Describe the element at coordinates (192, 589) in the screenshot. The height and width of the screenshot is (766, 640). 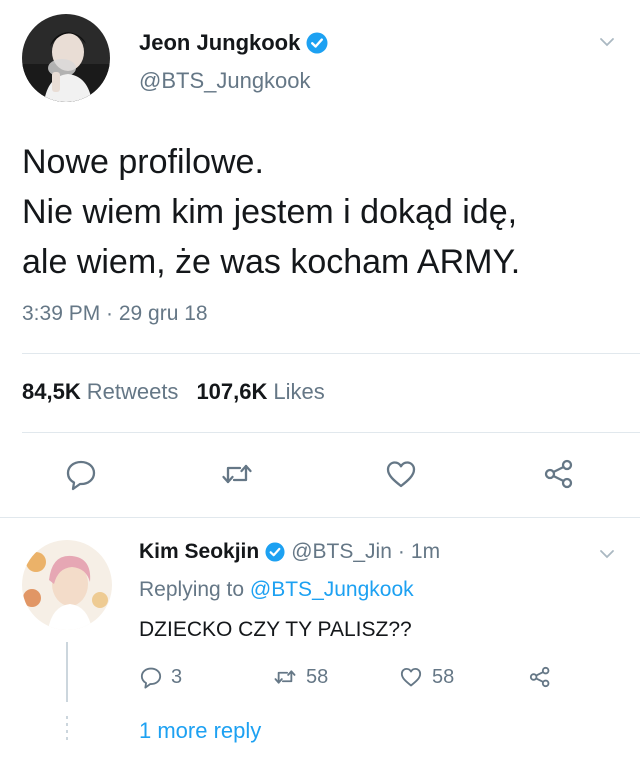
I see `replying-to-prefix: Replying to` at that location.